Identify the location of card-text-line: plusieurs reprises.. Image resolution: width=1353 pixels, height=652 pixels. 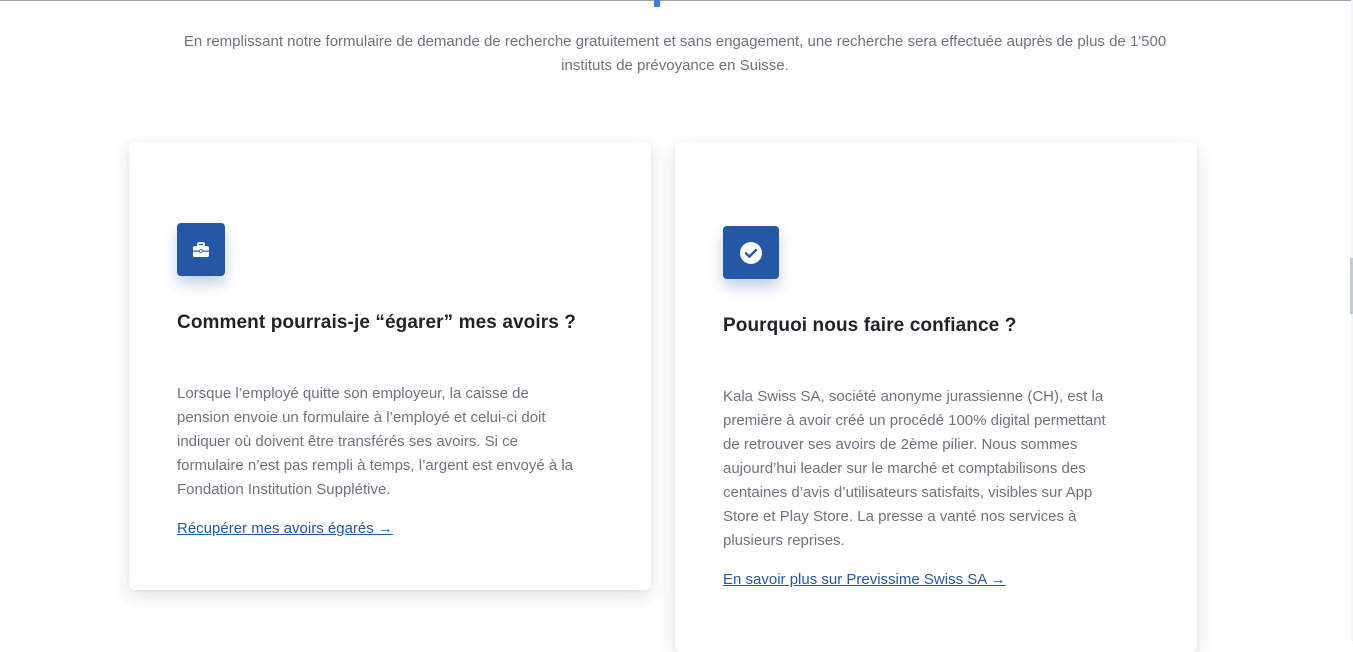
(784, 540).